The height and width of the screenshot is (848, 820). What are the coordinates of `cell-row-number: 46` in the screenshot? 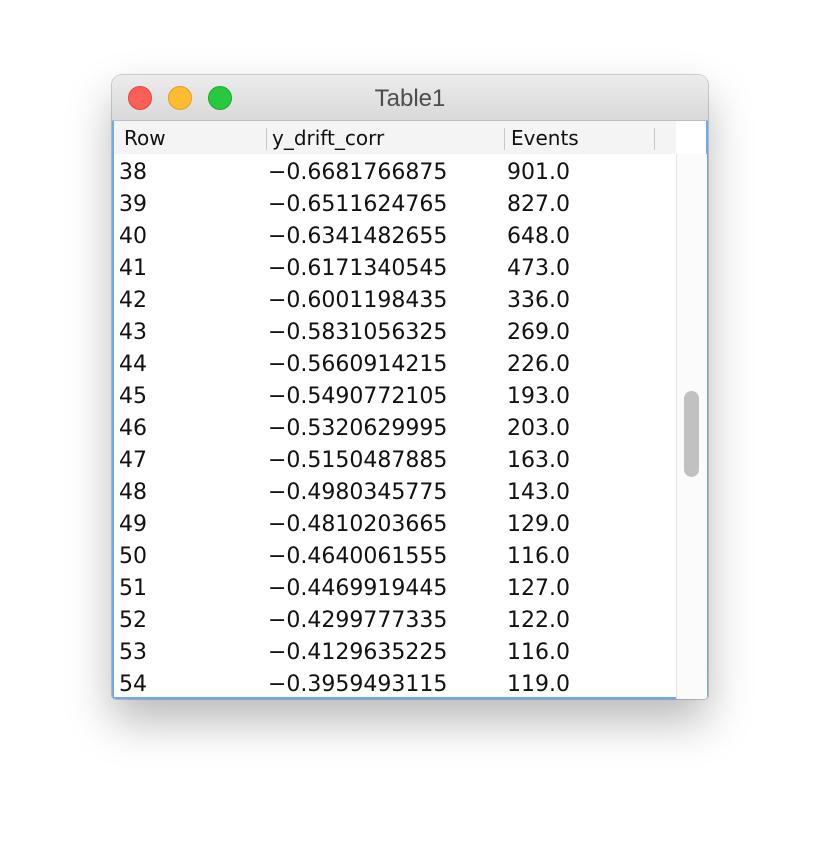 It's located at (133, 429).